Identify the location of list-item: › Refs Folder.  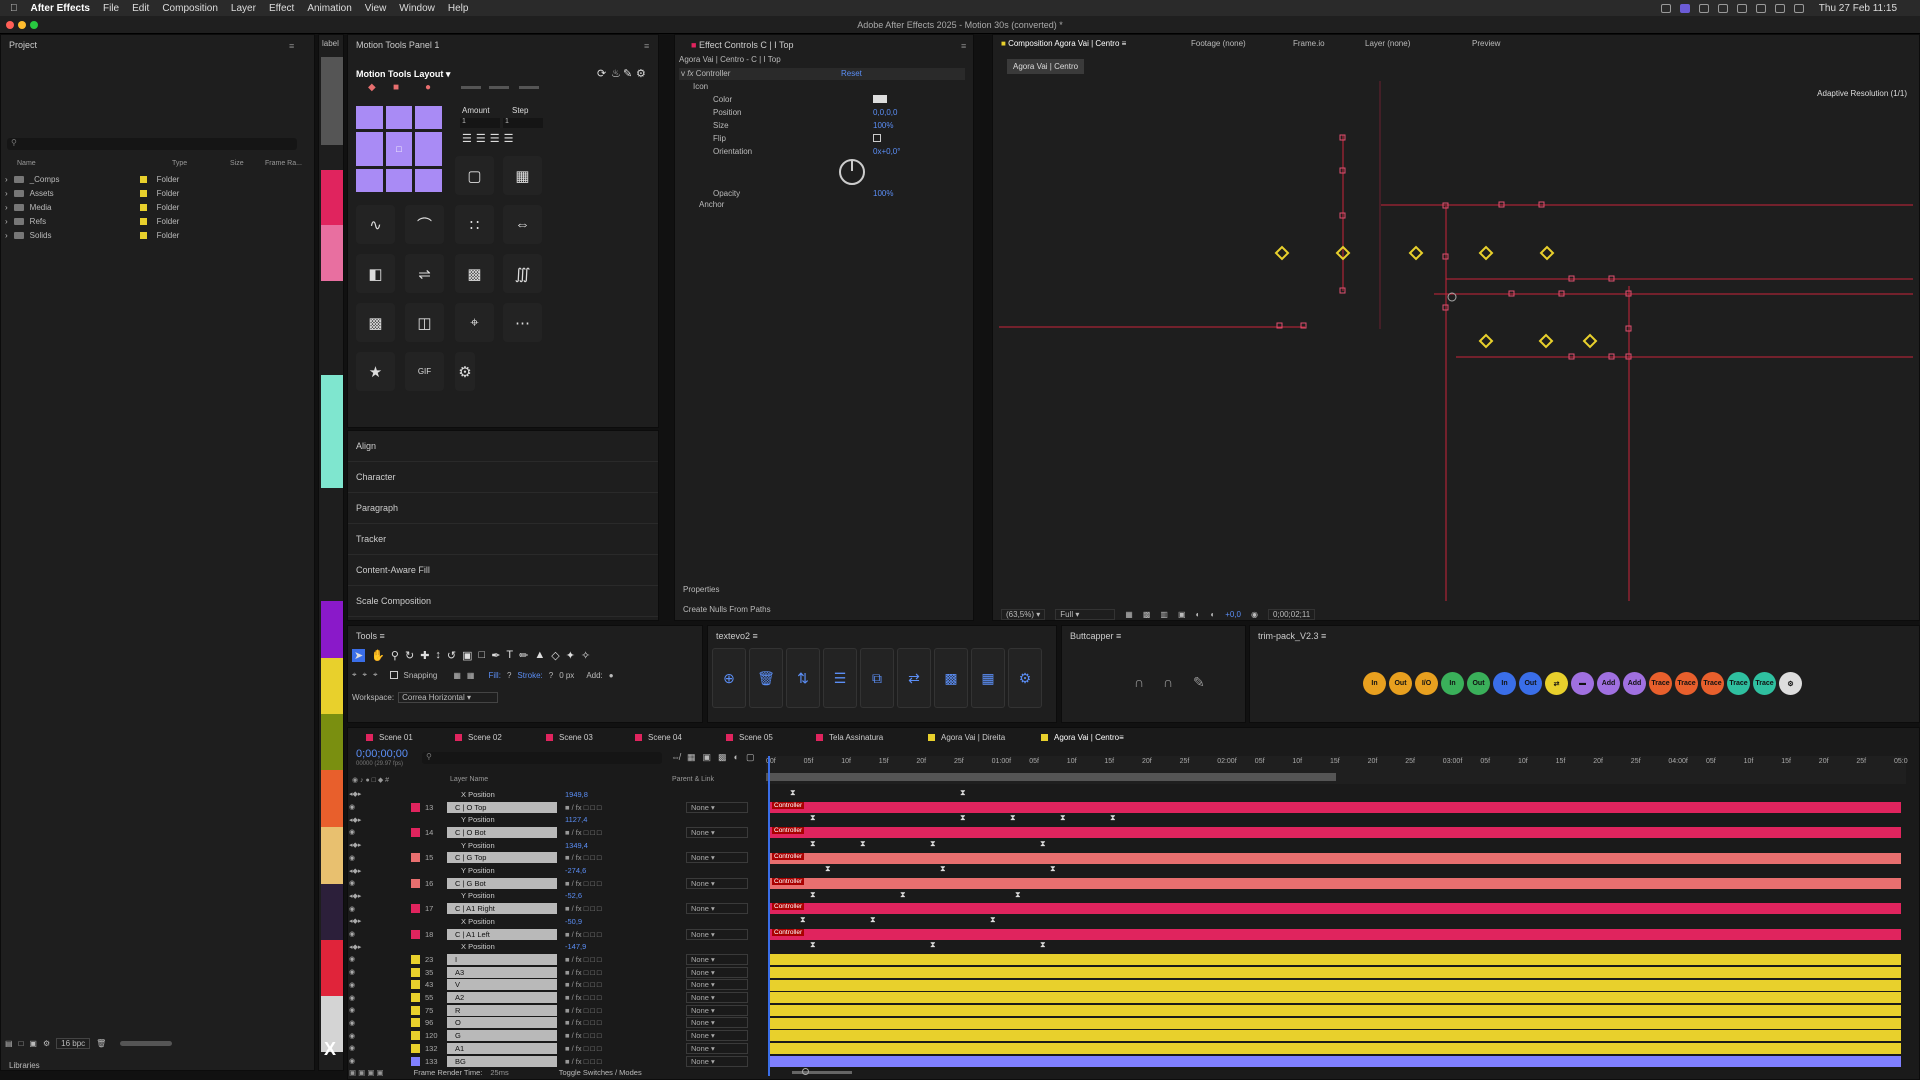
(151, 221).